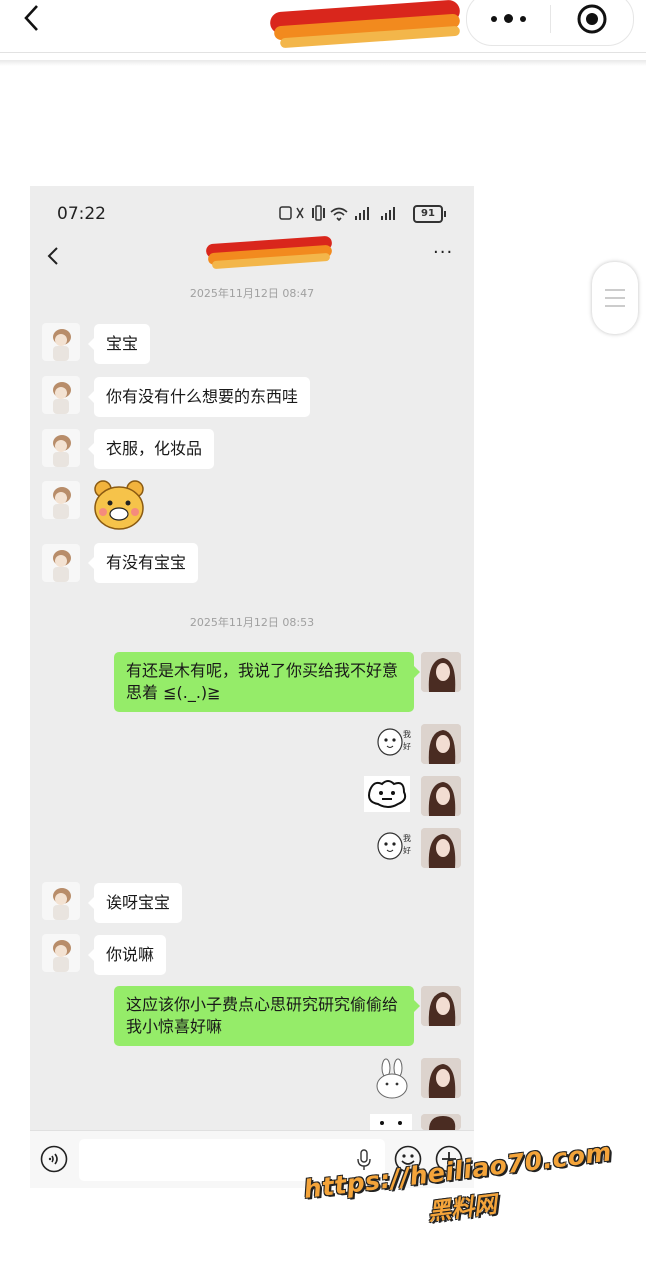 The height and width of the screenshot is (1280, 646). What do you see at coordinates (323, 26) in the screenshot?
I see `miniprogram-top-bar` at bounding box center [323, 26].